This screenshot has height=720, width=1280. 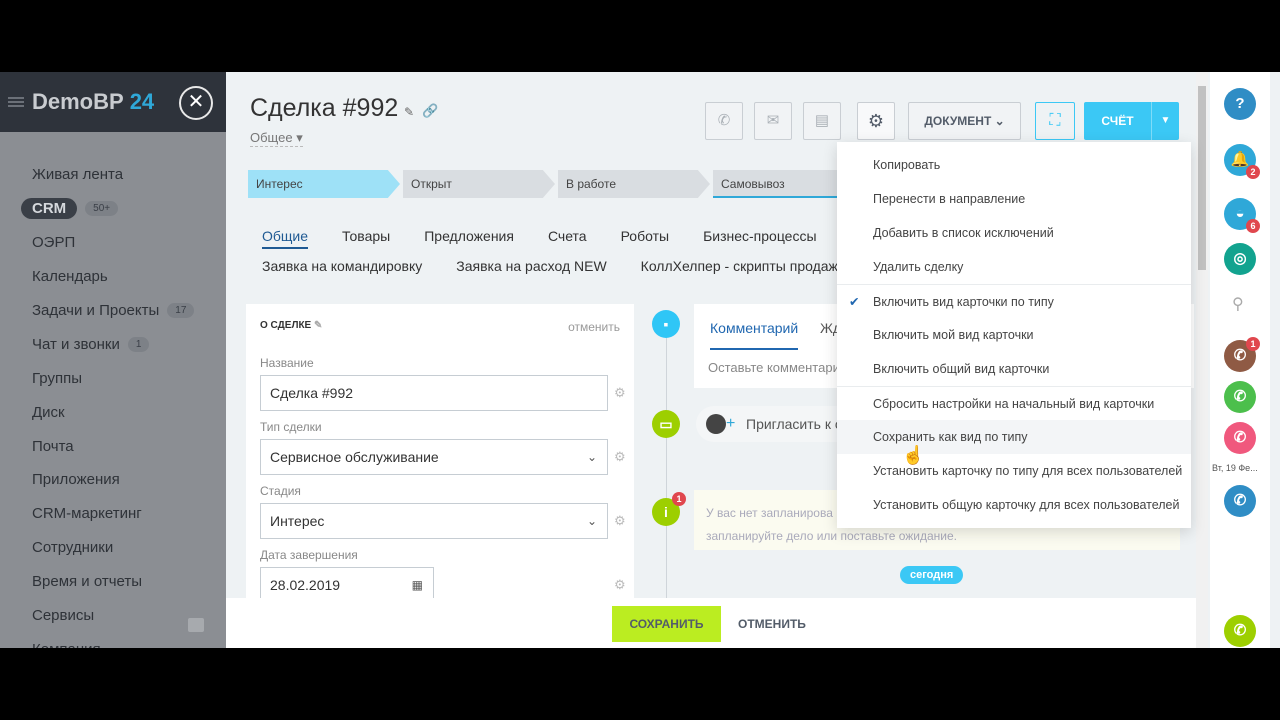 I want to click on dropdown-item: Удалить сделку, so click(x=1014, y=267).